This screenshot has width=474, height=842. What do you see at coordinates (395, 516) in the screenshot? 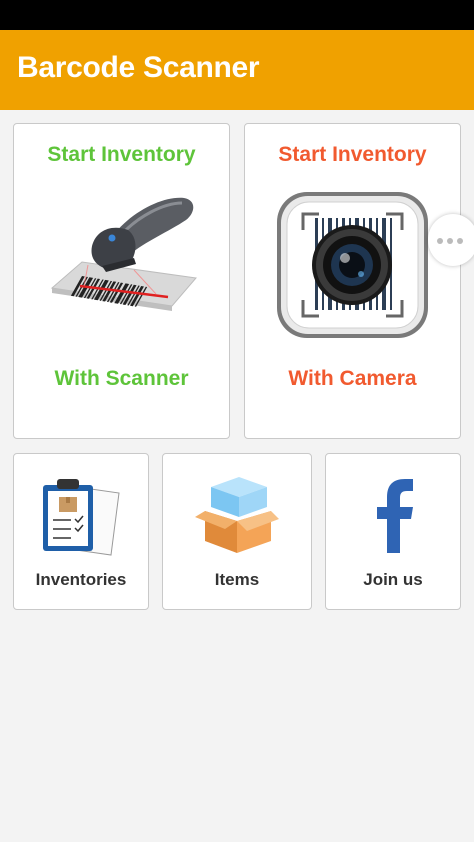
I see `facebook-icon` at bounding box center [395, 516].